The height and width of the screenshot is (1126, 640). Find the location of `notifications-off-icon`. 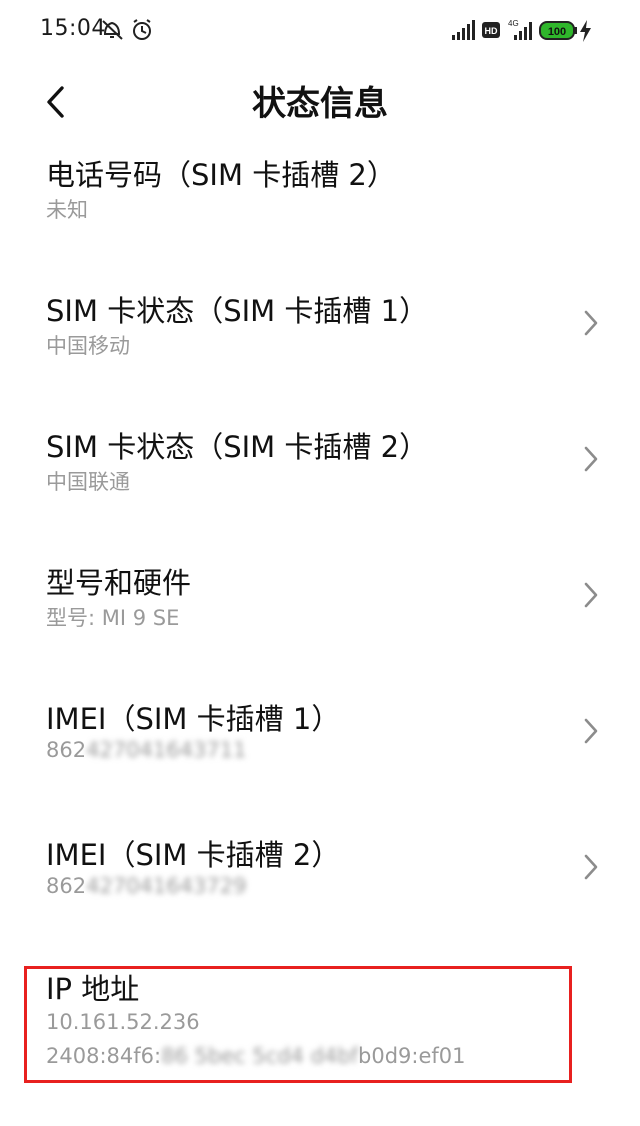

notifications-off-icon is located at coordinates (112, 30).